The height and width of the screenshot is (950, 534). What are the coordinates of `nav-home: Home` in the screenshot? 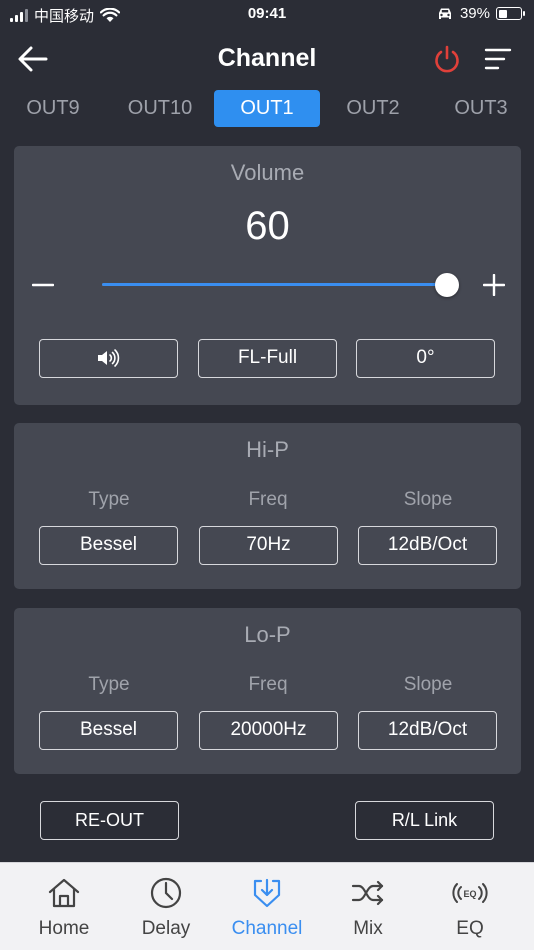 It's located at (64, 906).